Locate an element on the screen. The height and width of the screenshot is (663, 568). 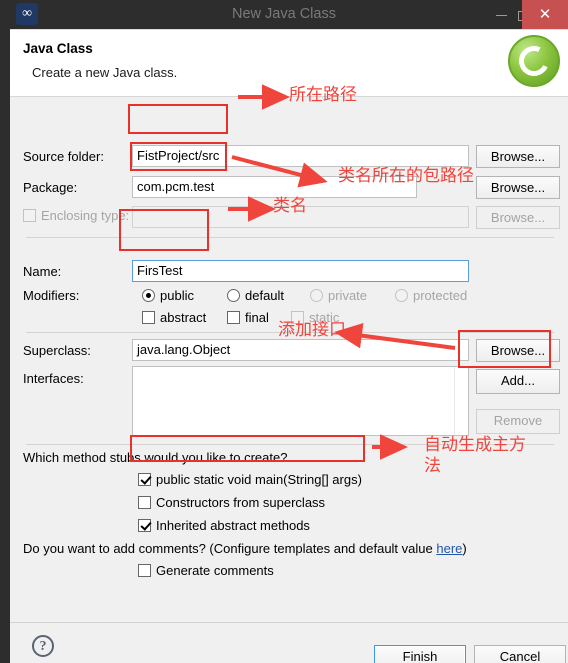
java-class-wizard-icon is located at coordinates (534, 61).